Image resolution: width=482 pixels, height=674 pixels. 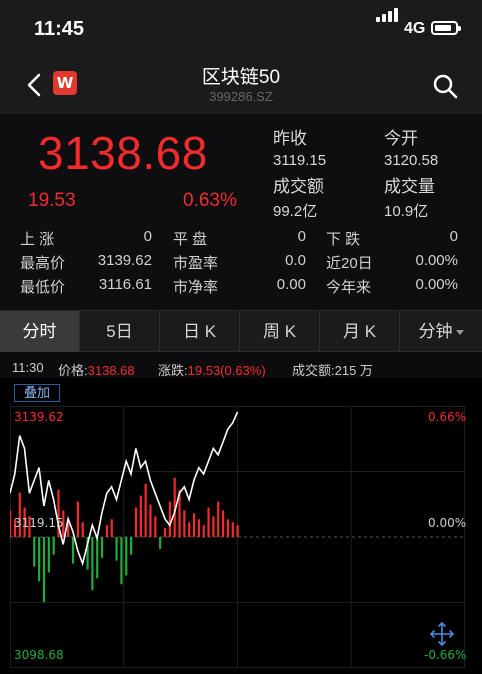 I want to click on stat-label: 上 涨, so click(x=37, y=239).